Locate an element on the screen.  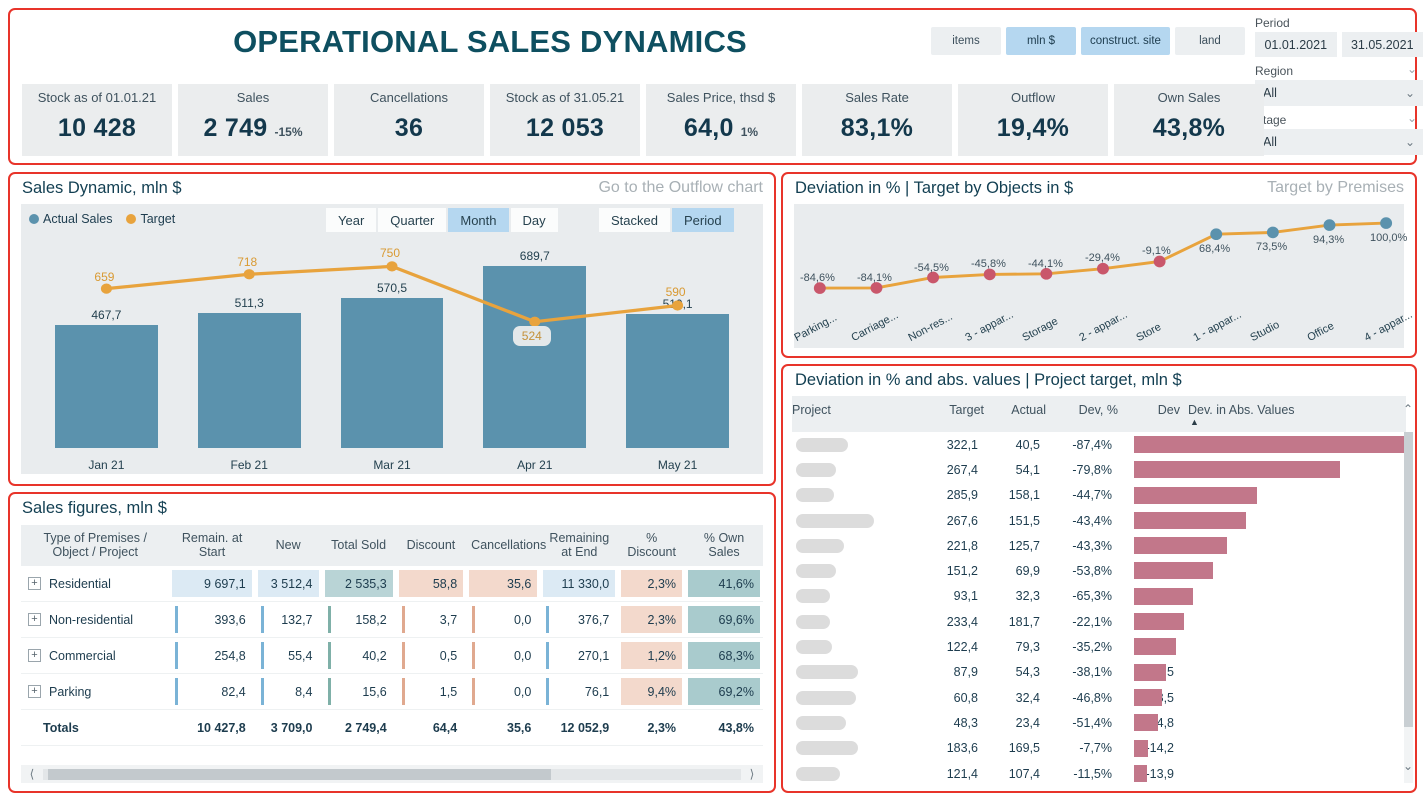
column-header-7: % Discount is located at coordinates (652, 545).